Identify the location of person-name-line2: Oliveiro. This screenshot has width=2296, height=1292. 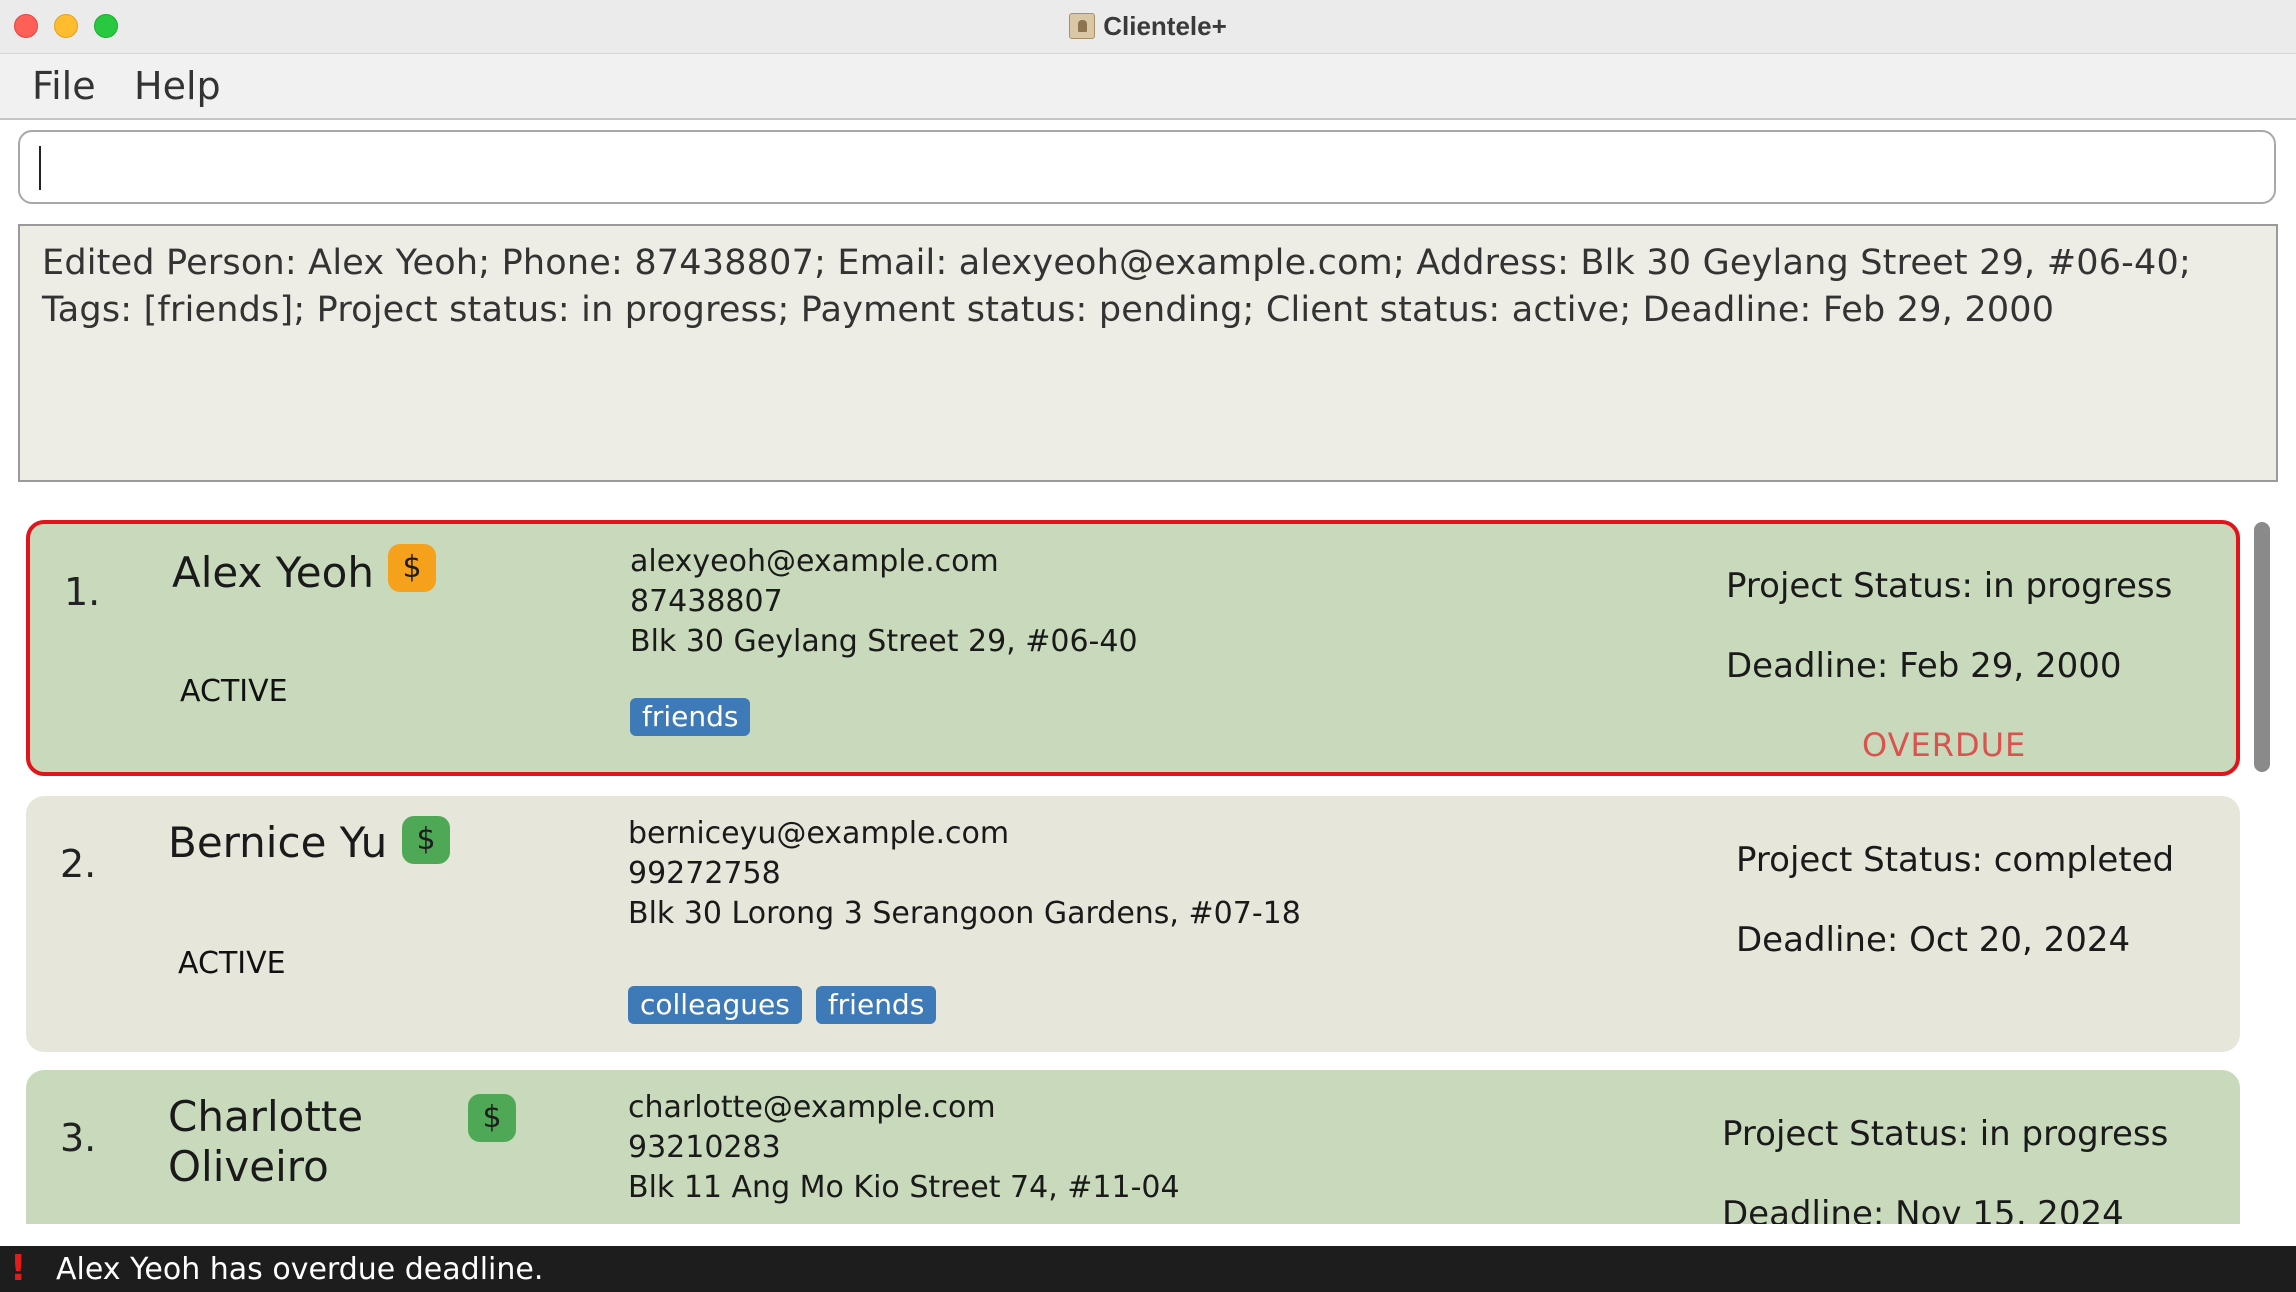
(248, 1166).